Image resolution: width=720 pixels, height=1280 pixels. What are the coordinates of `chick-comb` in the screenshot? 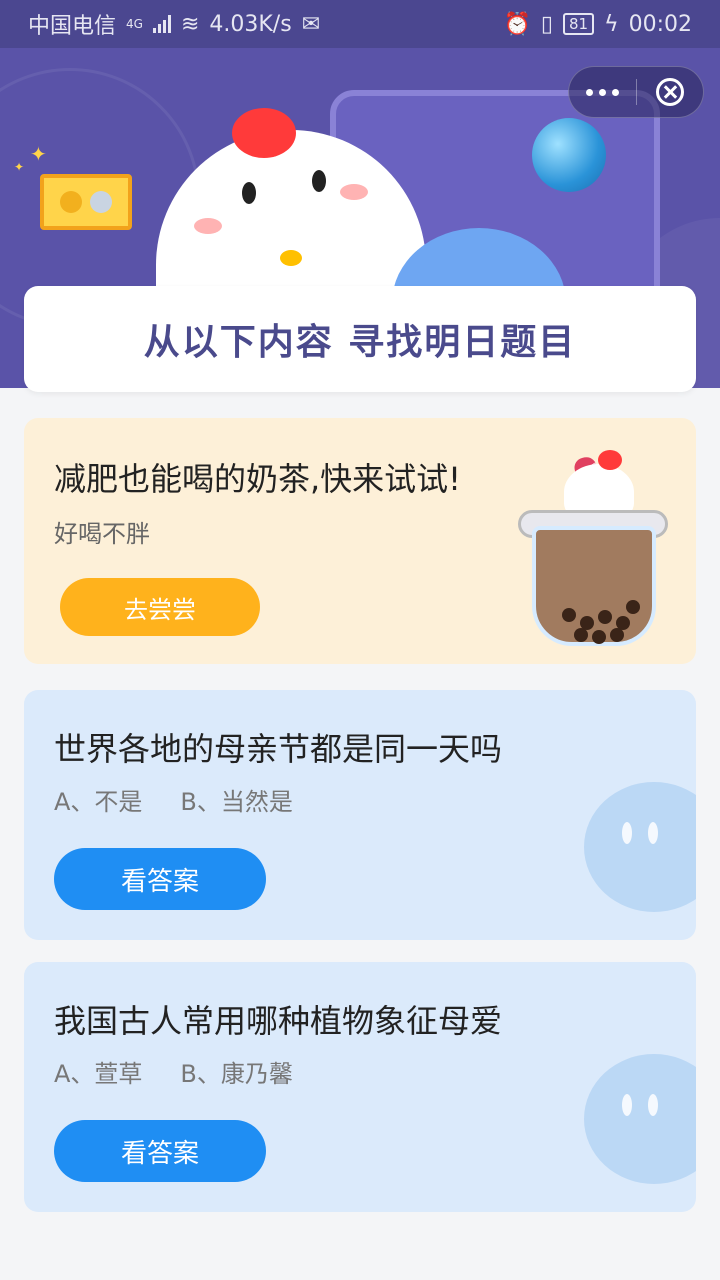 It's located at (264, 133).